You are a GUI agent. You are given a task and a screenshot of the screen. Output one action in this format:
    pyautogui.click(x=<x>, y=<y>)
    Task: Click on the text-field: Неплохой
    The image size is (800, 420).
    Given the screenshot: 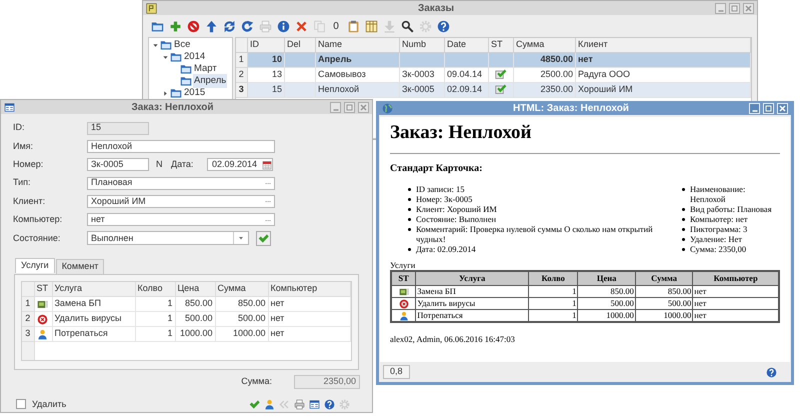 What is the action you would take?
    pyautogui.click(x=181, y=146)
    